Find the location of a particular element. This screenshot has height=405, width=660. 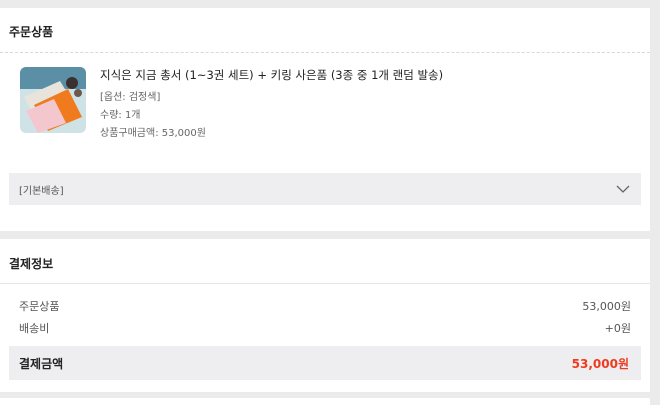

payment-row-label: 주문상품 is located at coordinates (39, 306).